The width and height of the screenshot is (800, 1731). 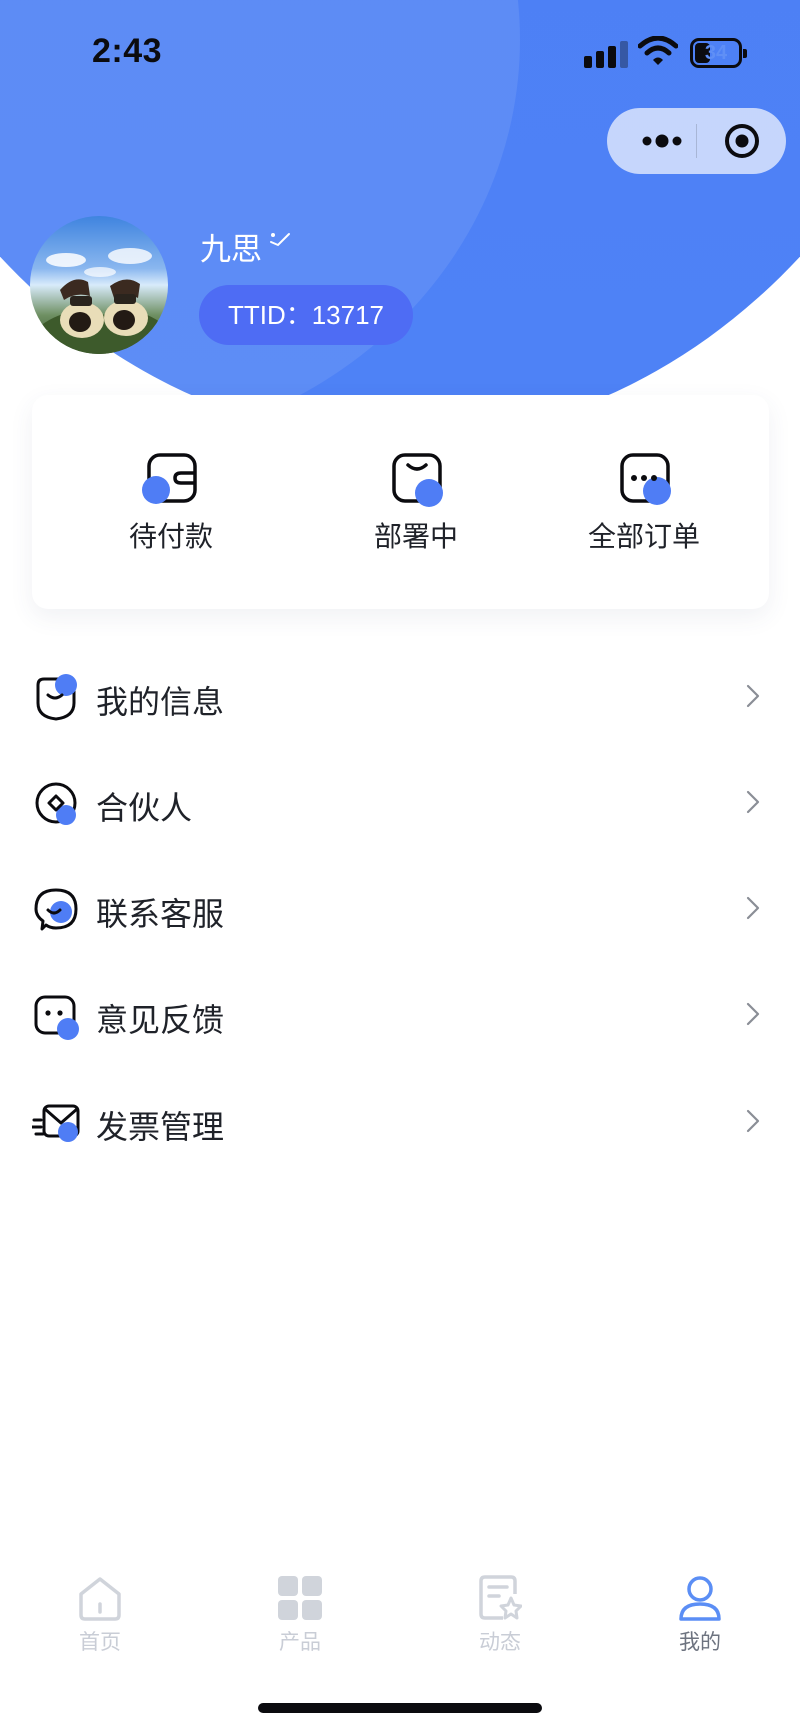 What do you see at coordinates (56, 697) in the screenshot?
I see `shield-smile-icon` at bounding box center [56, 697].